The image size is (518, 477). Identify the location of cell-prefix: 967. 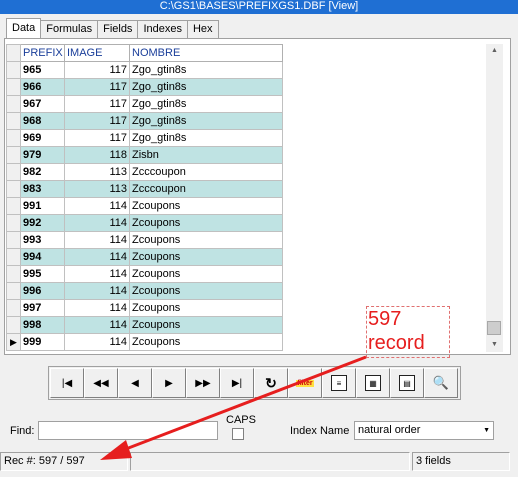
(42, 104).